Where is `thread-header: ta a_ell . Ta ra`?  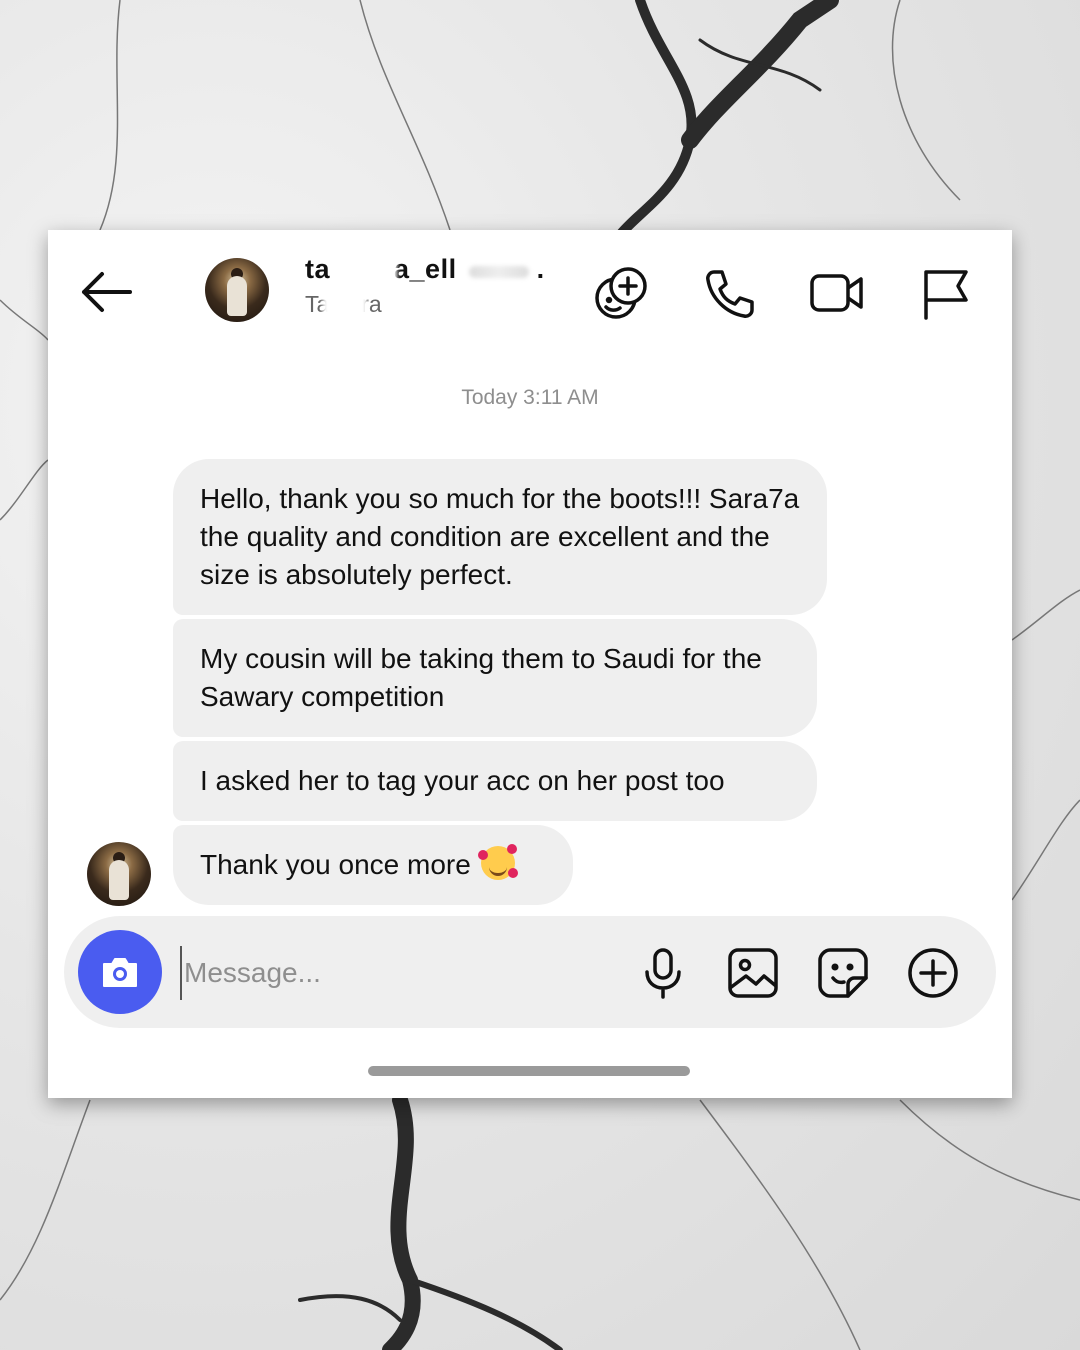
thread-header: ta a_ell . Ta ra is located at coordinates (530, 290).